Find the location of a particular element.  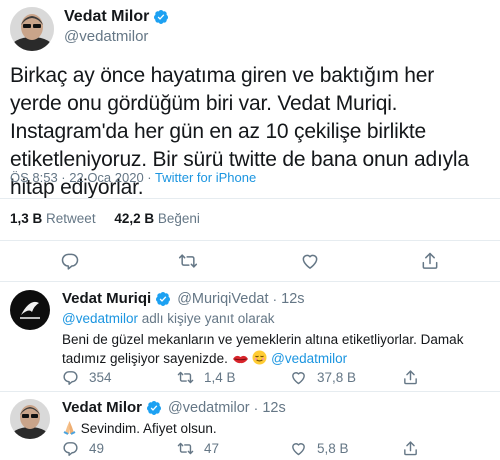

like-button is located at coordinates (310, 261).